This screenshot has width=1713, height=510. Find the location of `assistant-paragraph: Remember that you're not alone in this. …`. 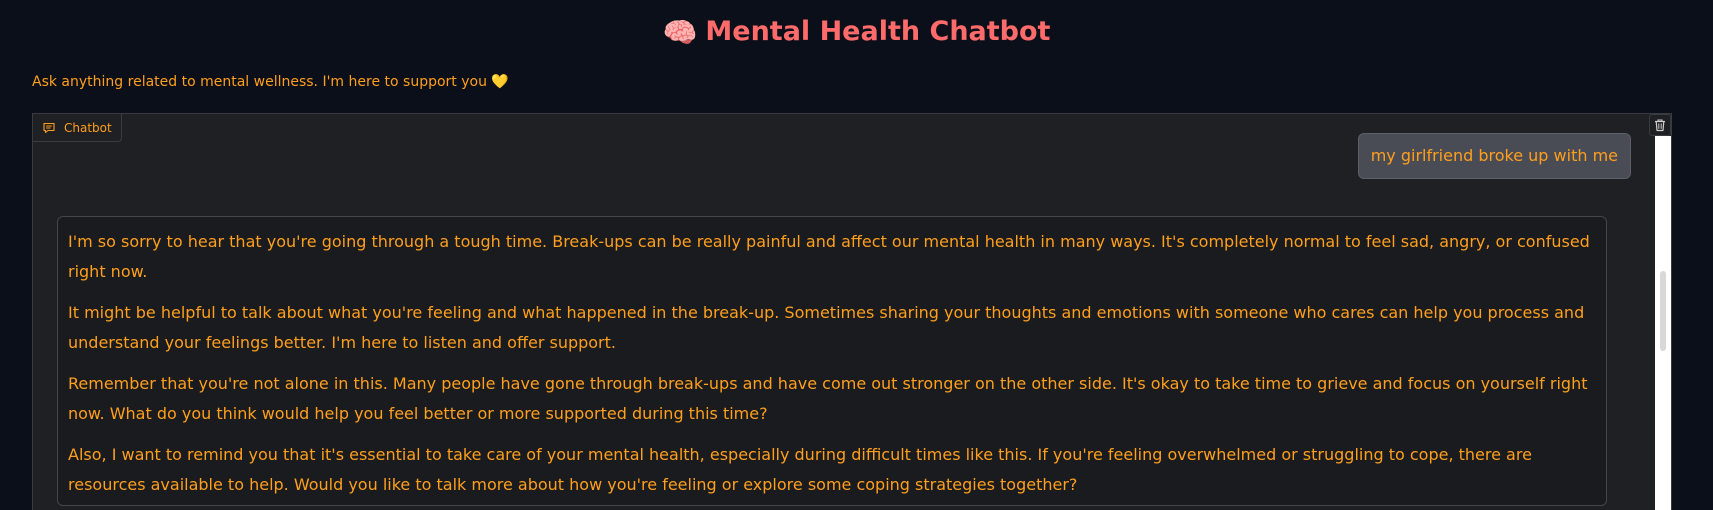

assistant-paragraph: Remember that you're not alone in this. … is located at coordinates (828, 398).